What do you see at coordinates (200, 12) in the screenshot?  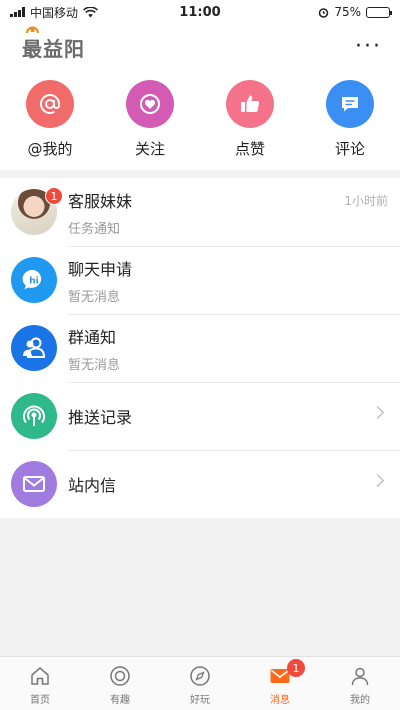 I see `status-bar: 中国移动 11:00 75%` at bounding box center [200, 12].